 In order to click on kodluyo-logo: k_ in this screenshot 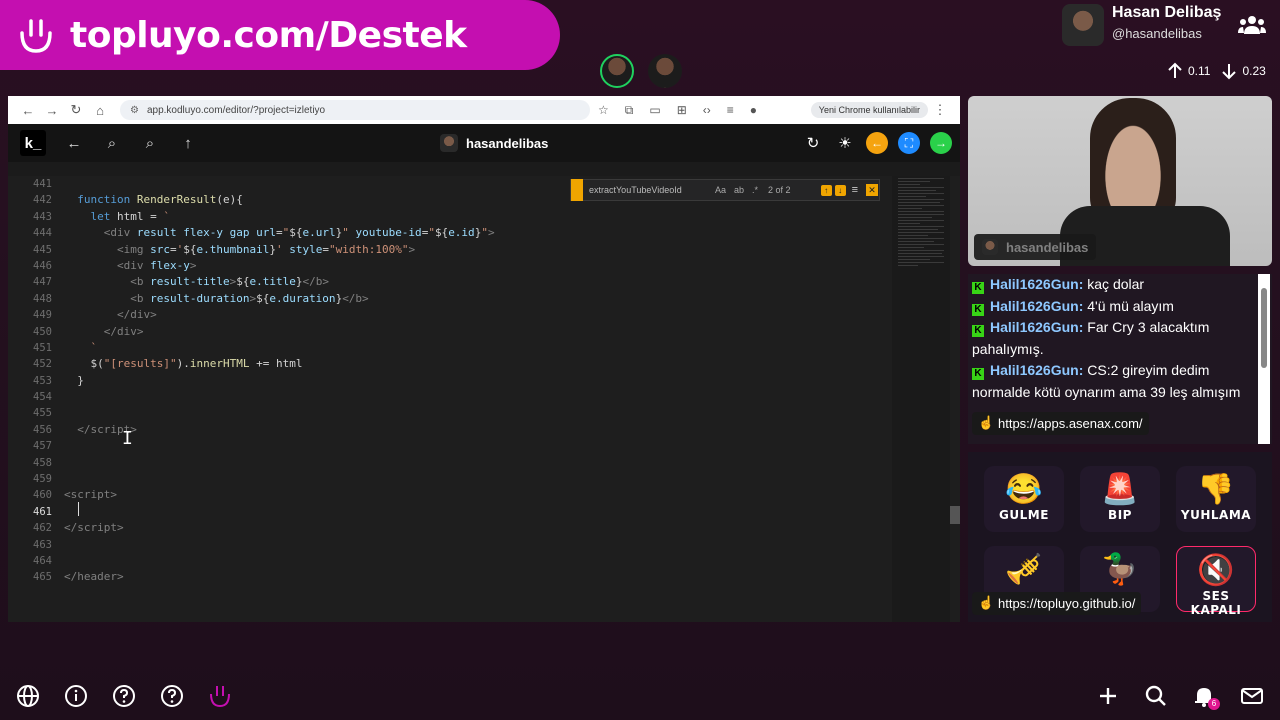, I will do `click(33, 143)`.